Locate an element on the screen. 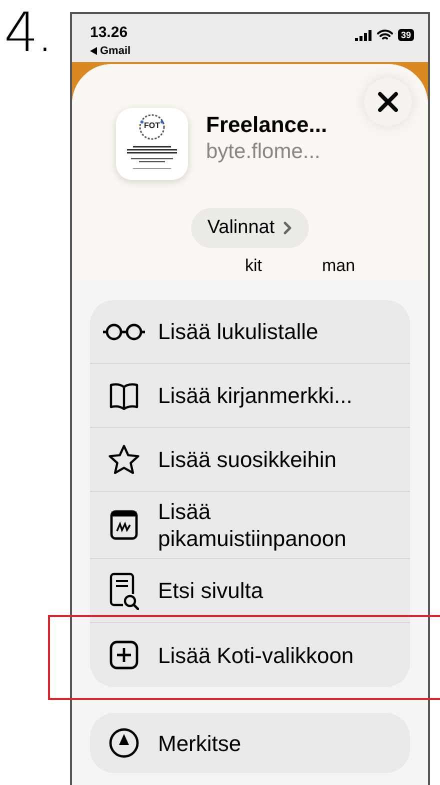  app-label: man is located at coordinates (339, 266).